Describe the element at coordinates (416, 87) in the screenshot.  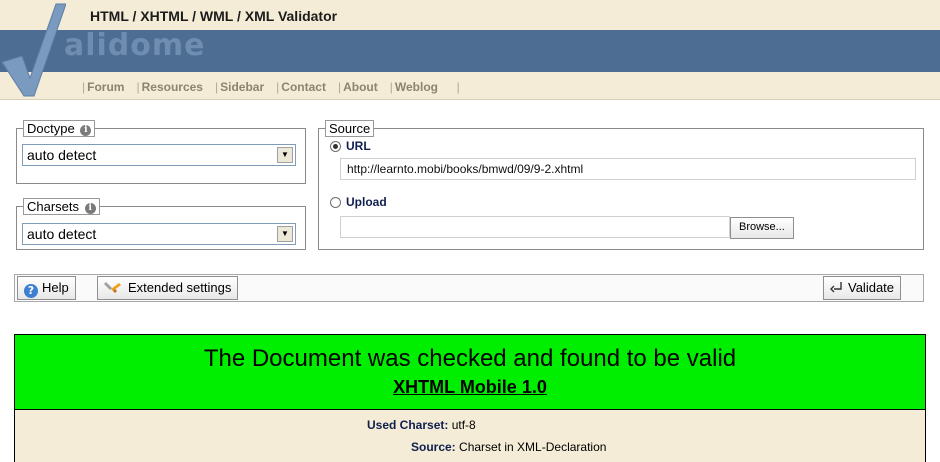
I see `nav-item-weblog: Weblog` at that location.